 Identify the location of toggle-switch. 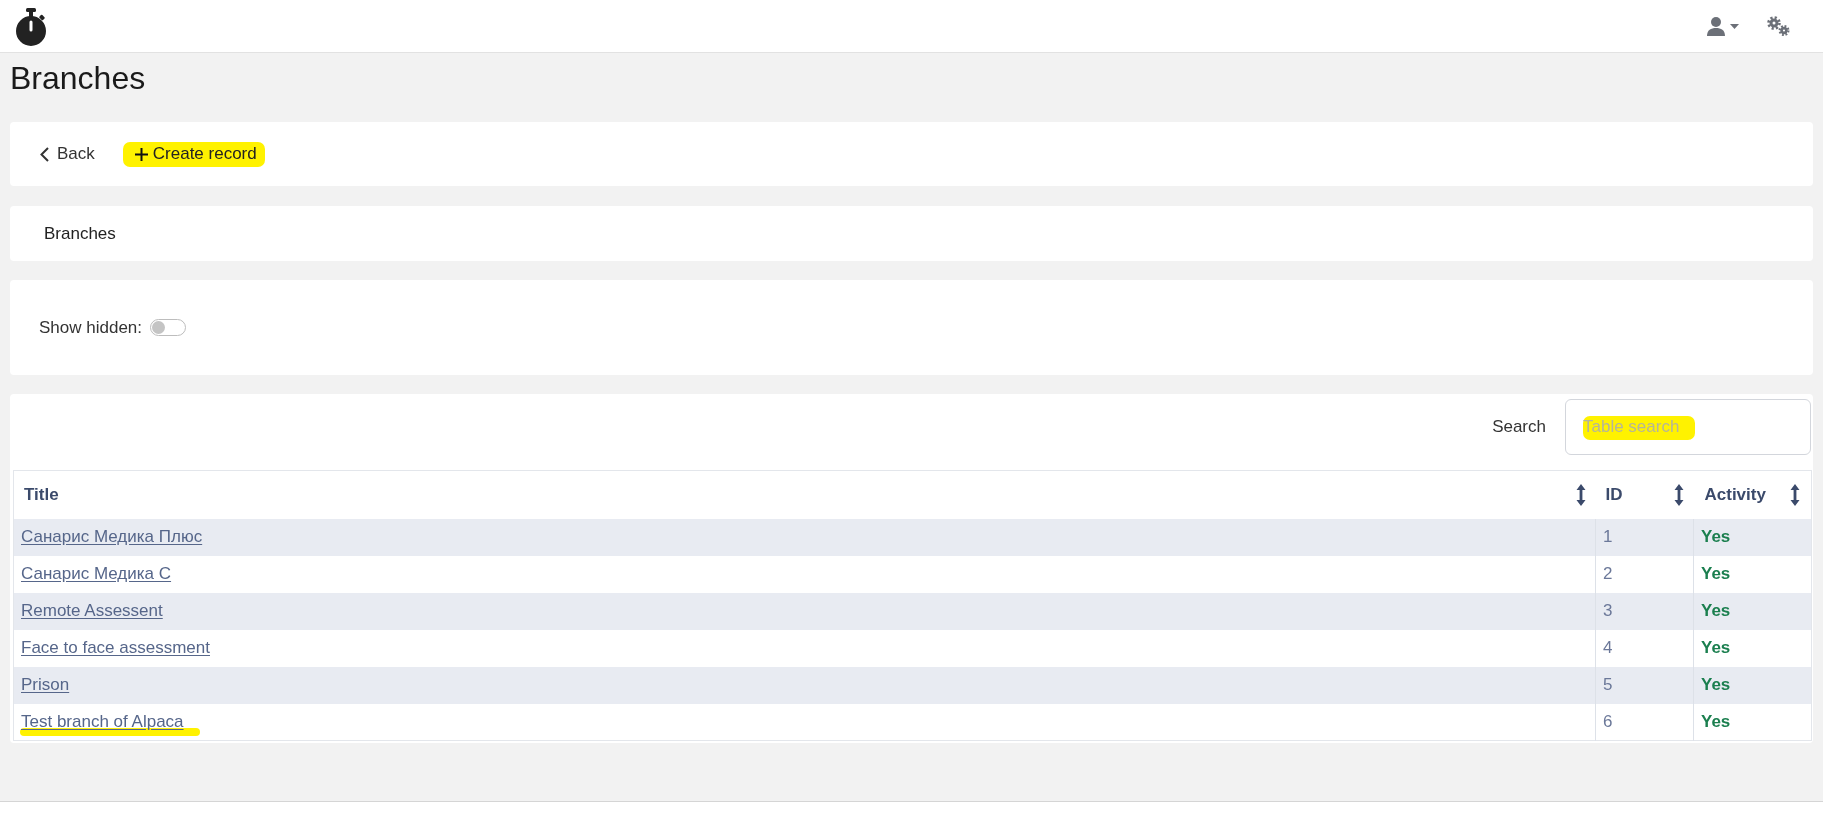
(168, 327).